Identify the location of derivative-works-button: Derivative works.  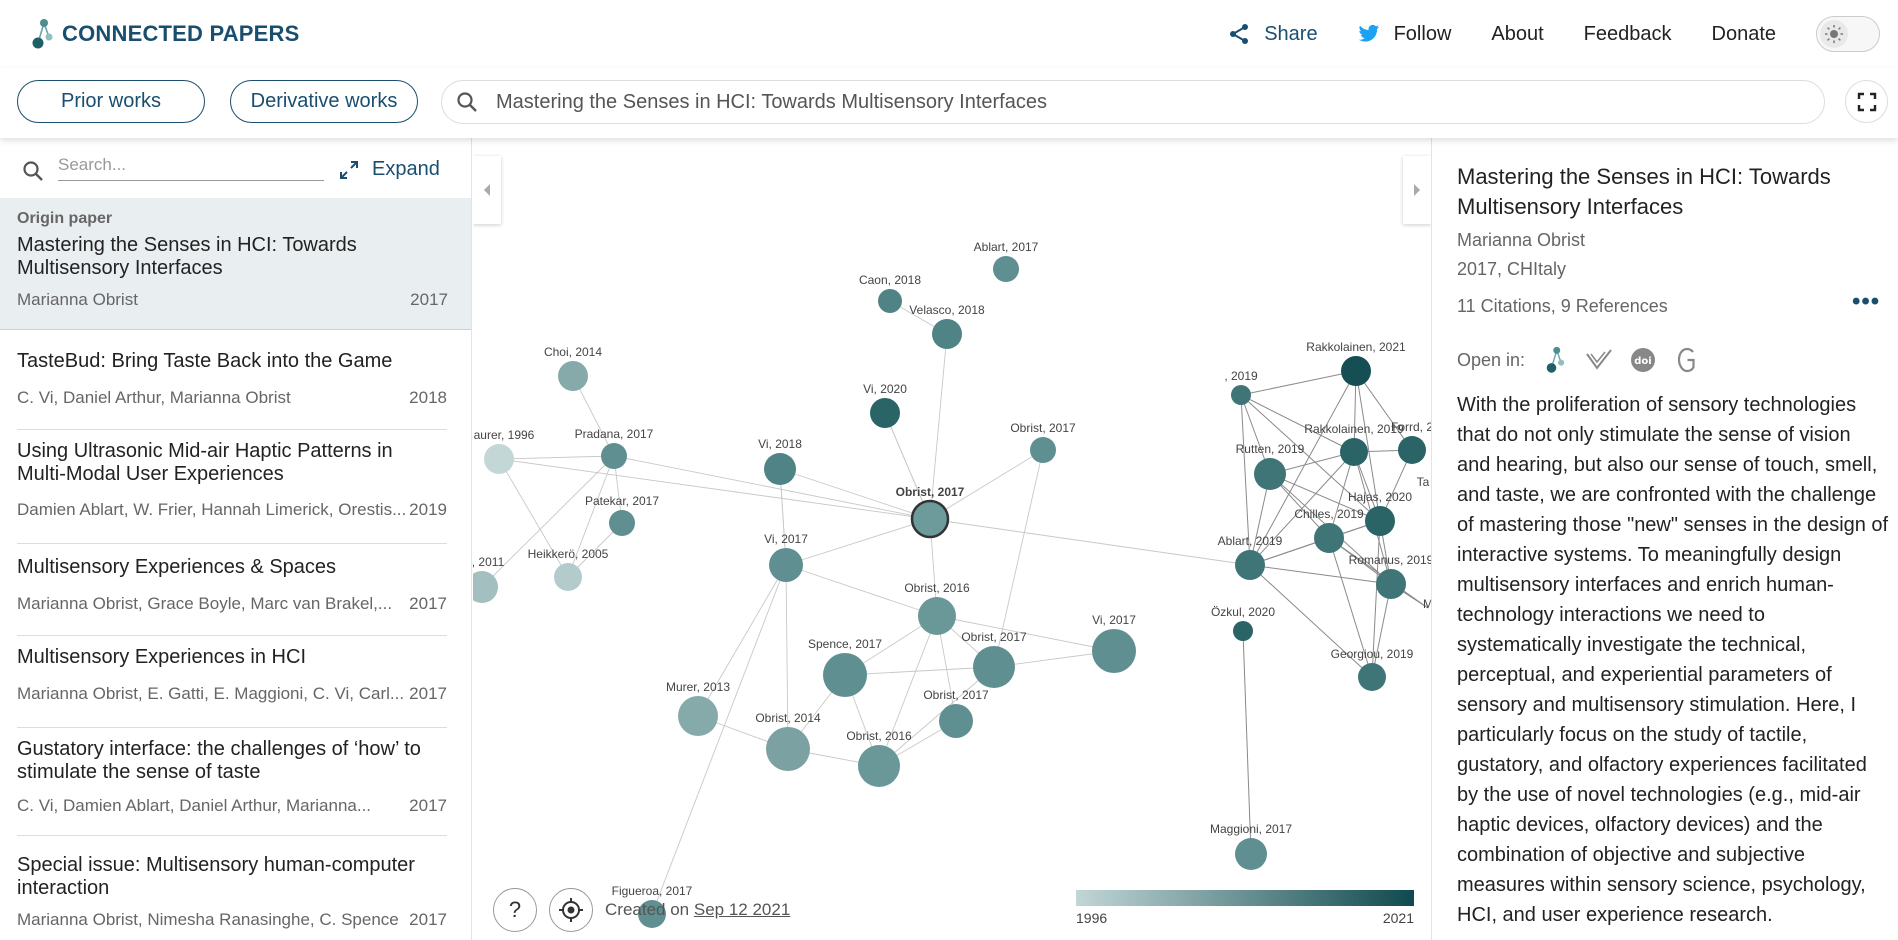
(324, 101).